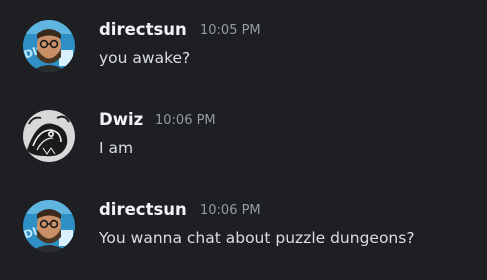 This screenshot has height=280, width=487. What do you see at coordinates (230, 30) in the screenshot?
I see `message-timestamp: 10:05 PM` at bounding box center [230, 30].